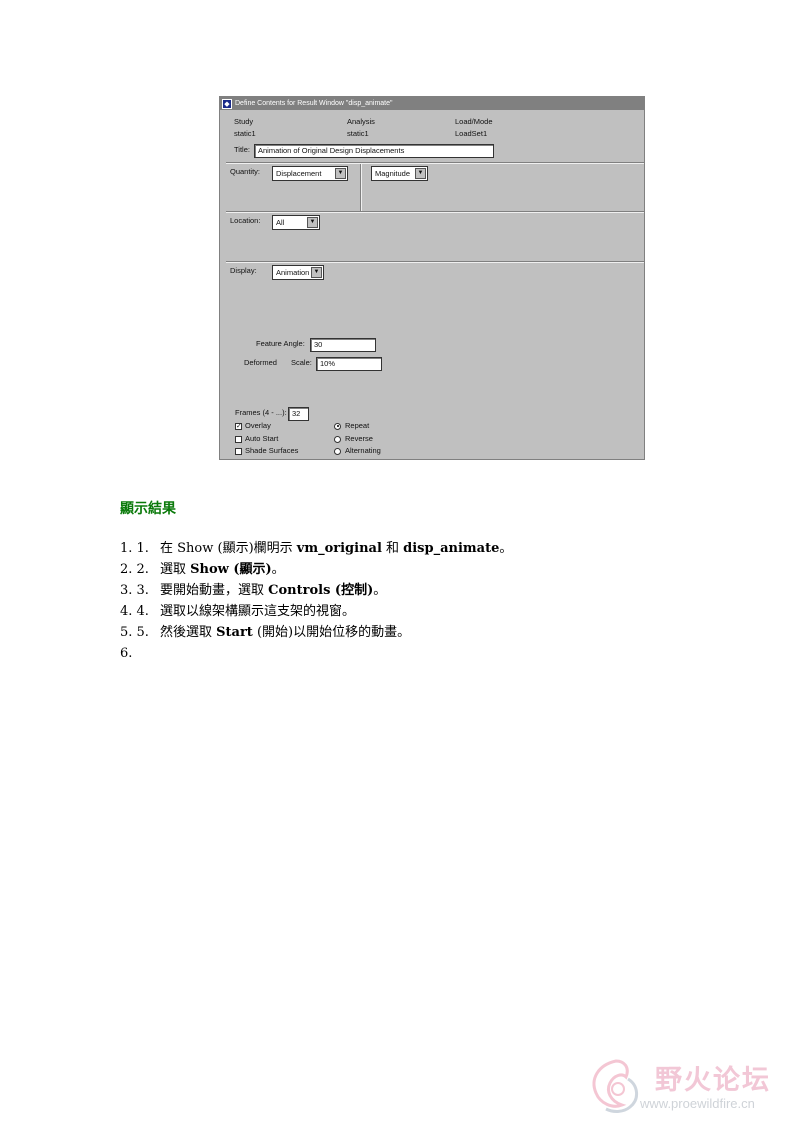  What do you see at coordinates (243, 270) in the screenshot?
I see `display-label: Display:` at bounding box center [243, 270].